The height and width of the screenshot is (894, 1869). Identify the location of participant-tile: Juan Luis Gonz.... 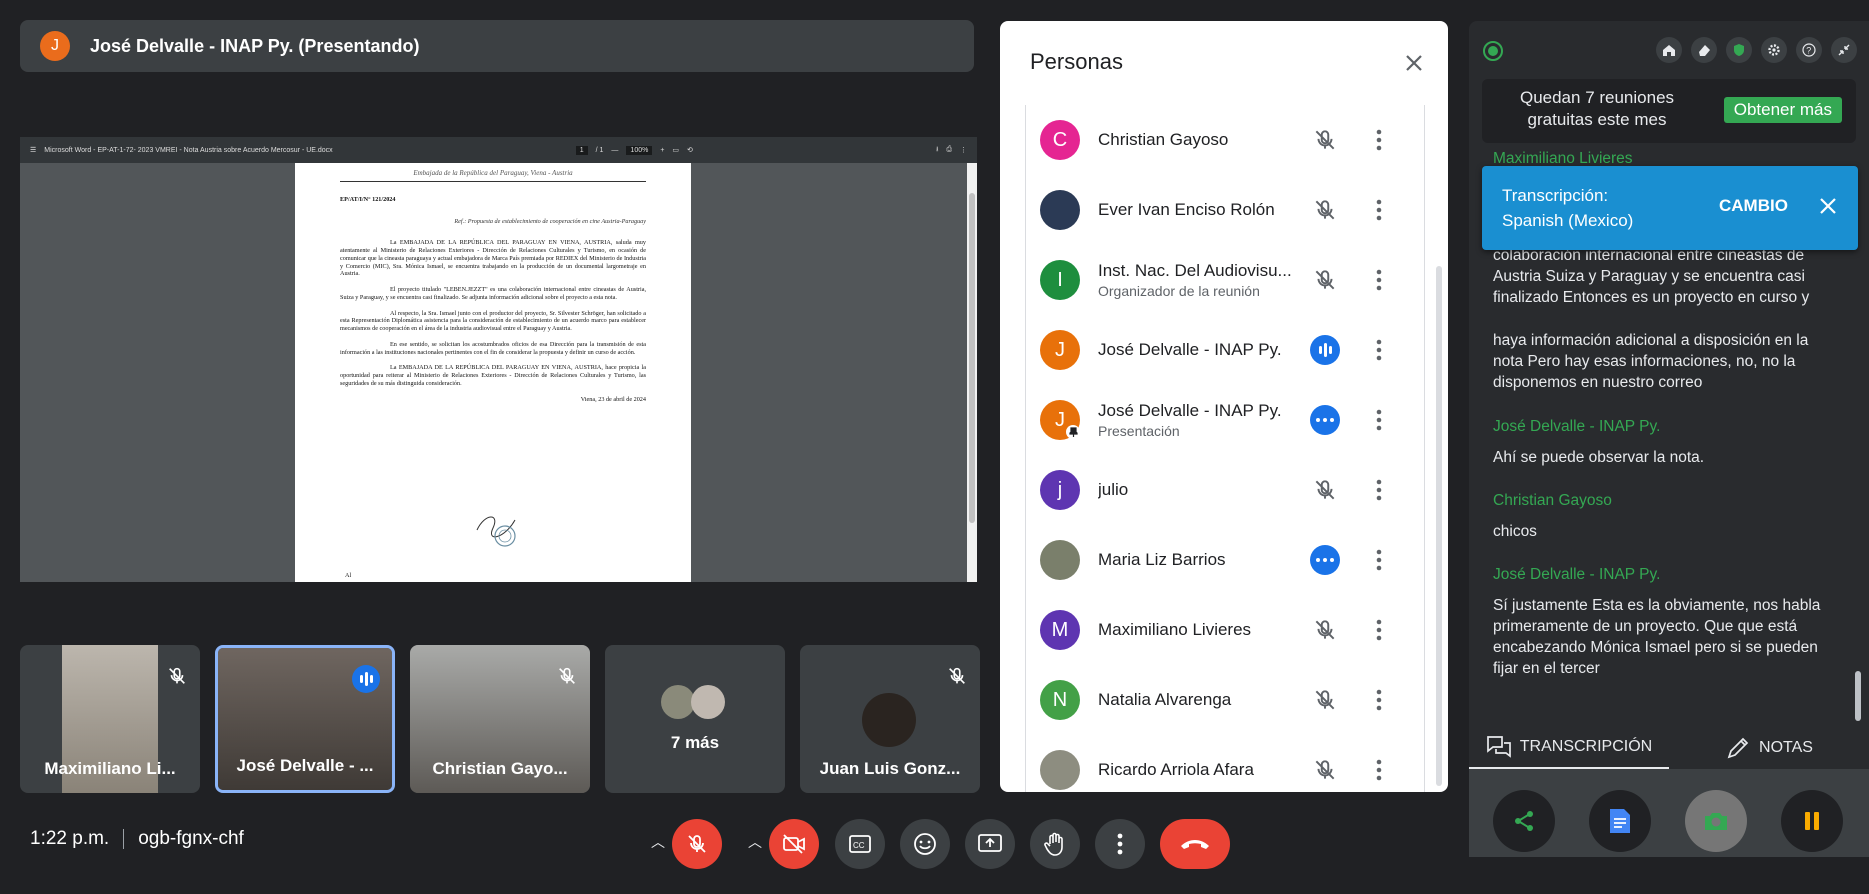
(890, 719).